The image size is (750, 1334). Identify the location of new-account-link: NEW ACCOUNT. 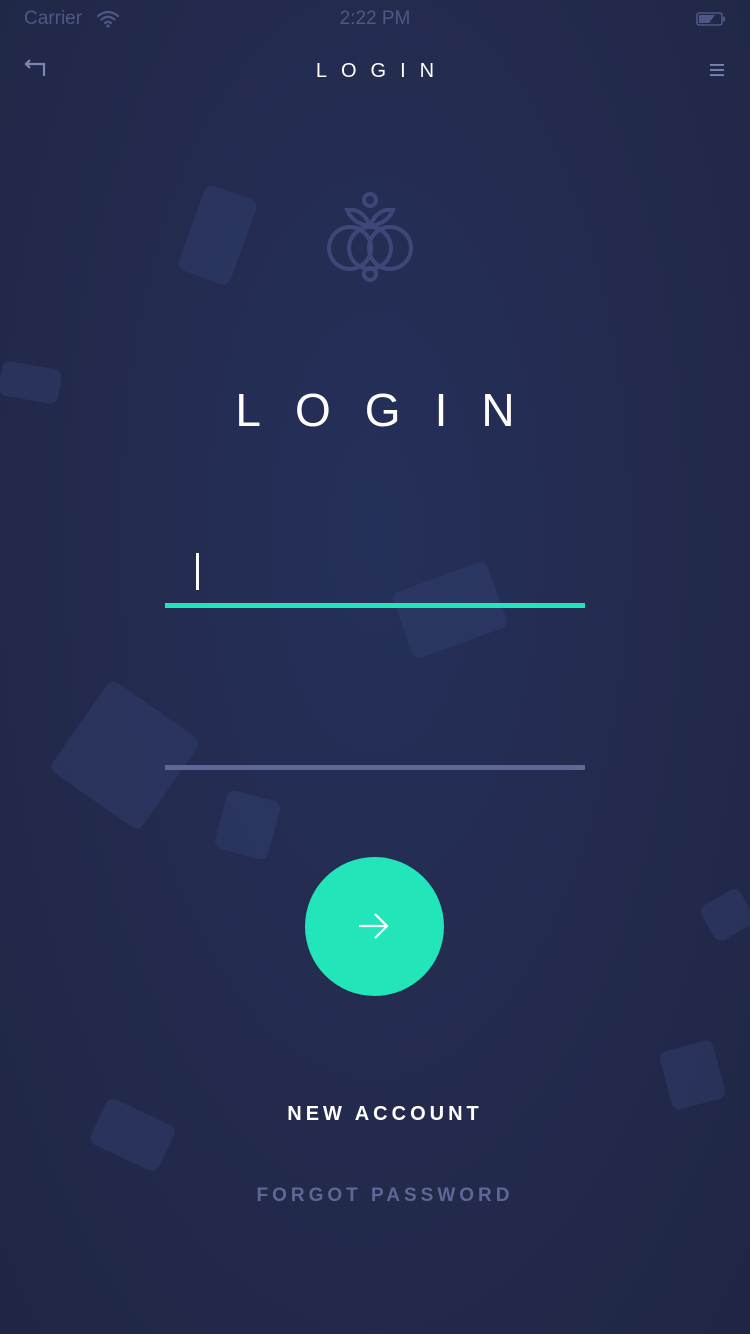
(375, 1114).